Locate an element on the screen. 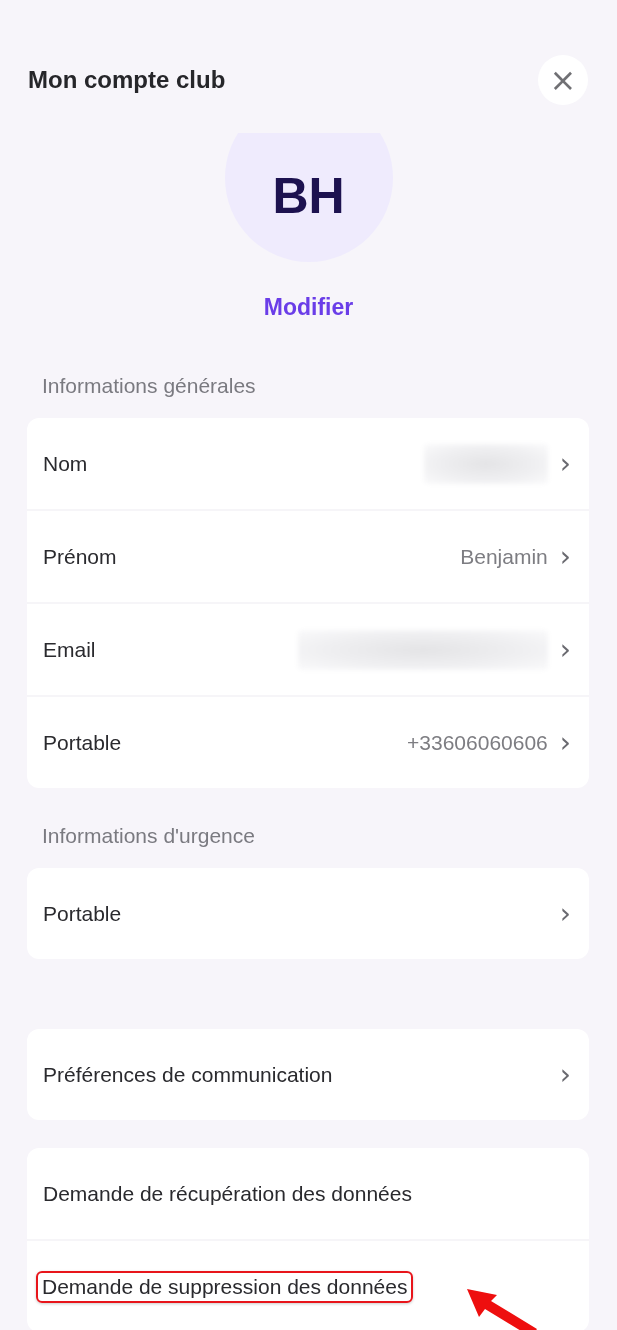 Image resolution: width=617 pixels, height=1330 pixels. settings-row: Préférences de communication › is located at coordinates (308, 1074).